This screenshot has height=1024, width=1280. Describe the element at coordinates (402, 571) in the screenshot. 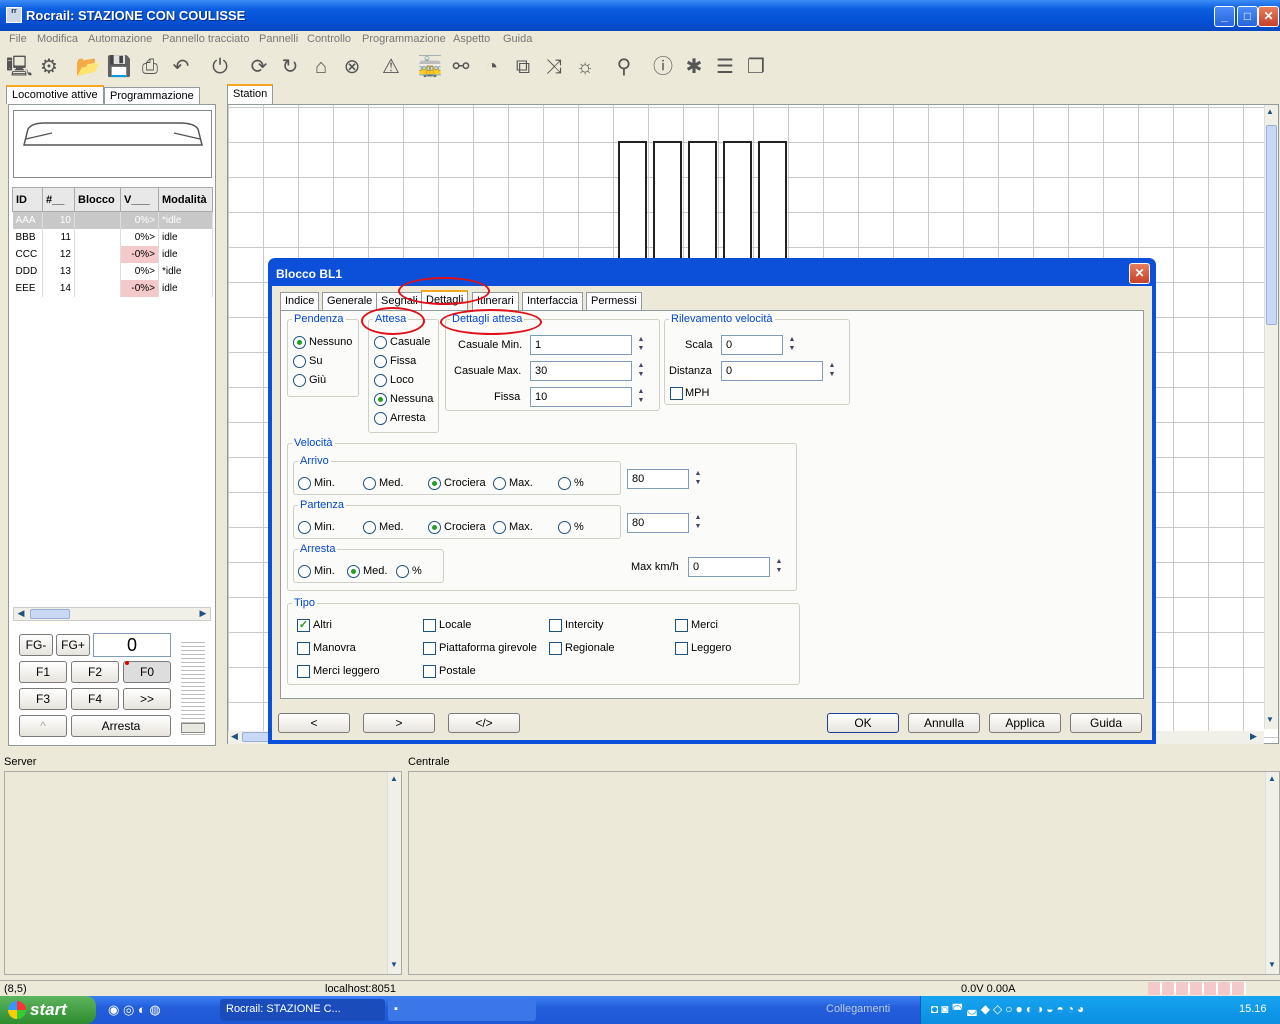

I see `arresta-pct-radio` at that location.